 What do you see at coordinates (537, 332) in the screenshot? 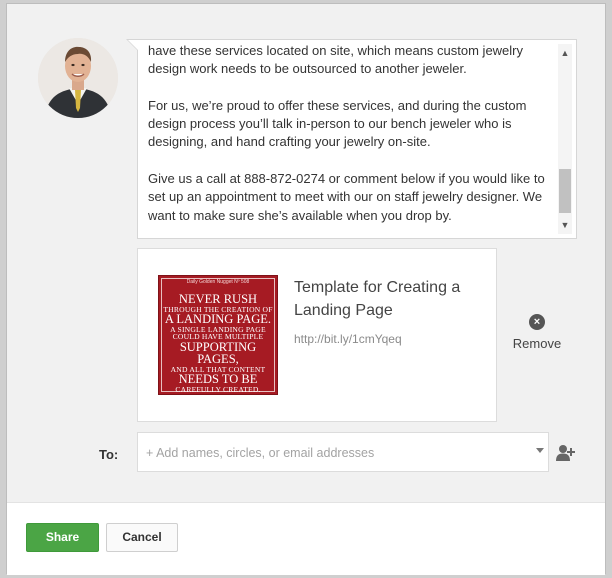
I see `remove-link-button: × Remove` at bounding box center [537, 332].